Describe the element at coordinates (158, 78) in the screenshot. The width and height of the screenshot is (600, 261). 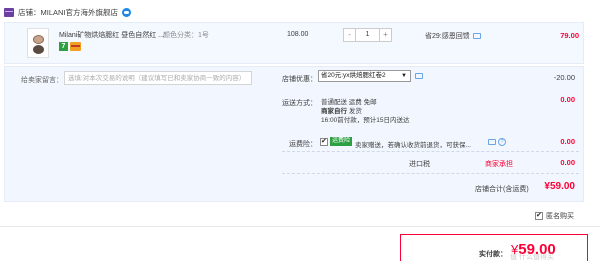
I see `seller-message-input: 选填:对本次交易的说明（建议填写已和卖家协商一致的内容）` at that location.